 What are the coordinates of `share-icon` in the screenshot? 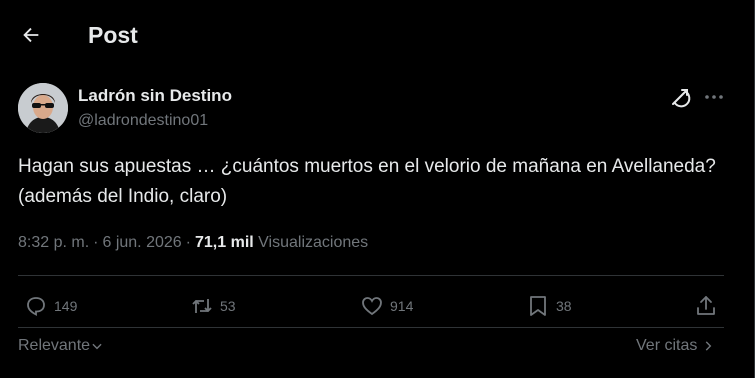 It's located at (706, 305).